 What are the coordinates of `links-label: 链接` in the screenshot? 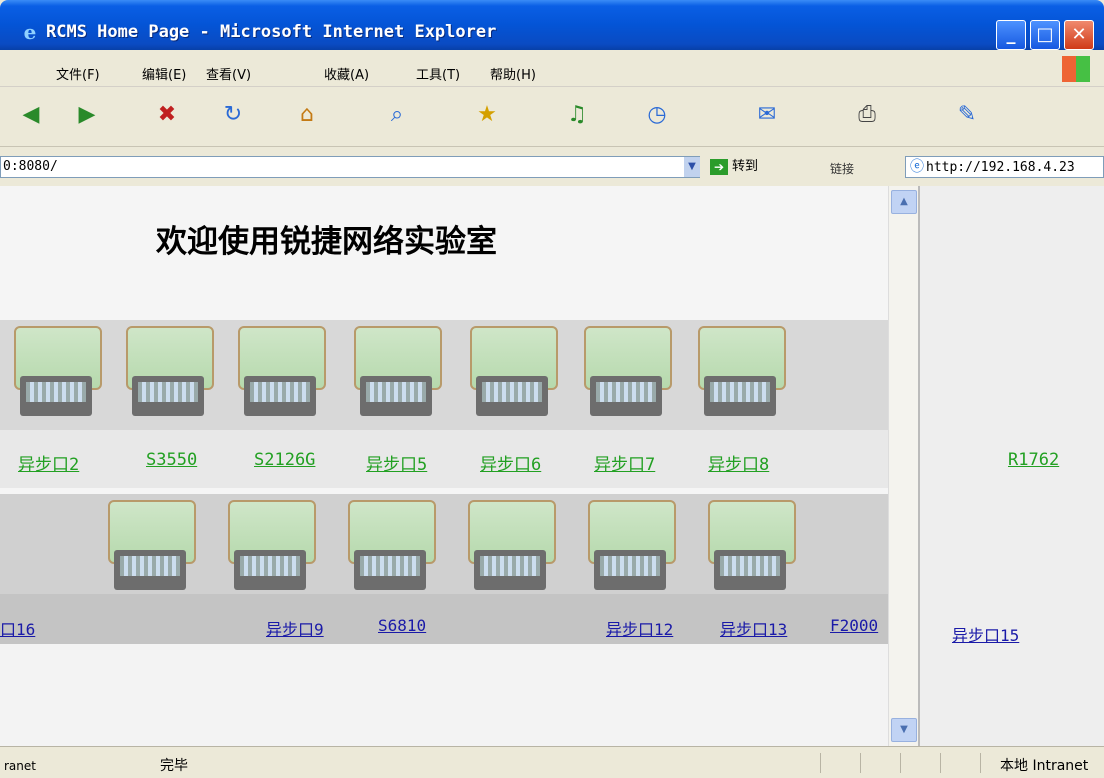 It's located at (842, 168).